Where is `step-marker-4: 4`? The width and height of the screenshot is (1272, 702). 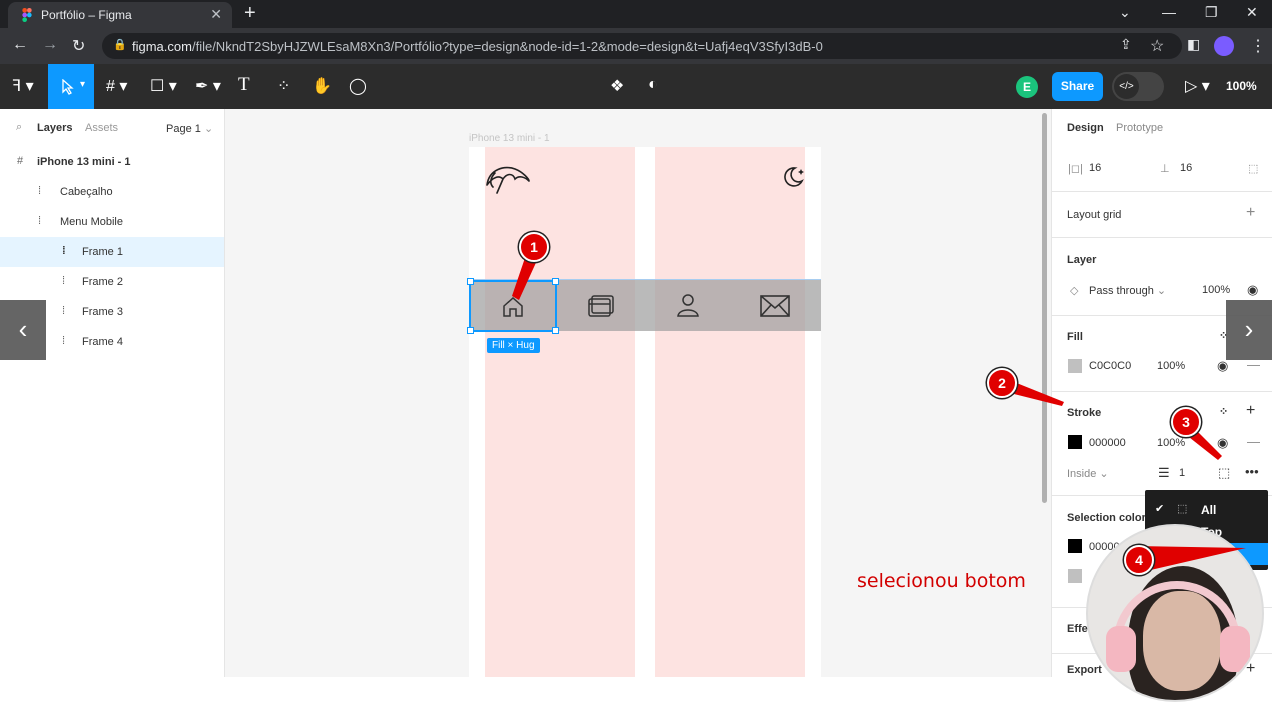
step-marker-4: 4 is located at coordinates (1139, 560).